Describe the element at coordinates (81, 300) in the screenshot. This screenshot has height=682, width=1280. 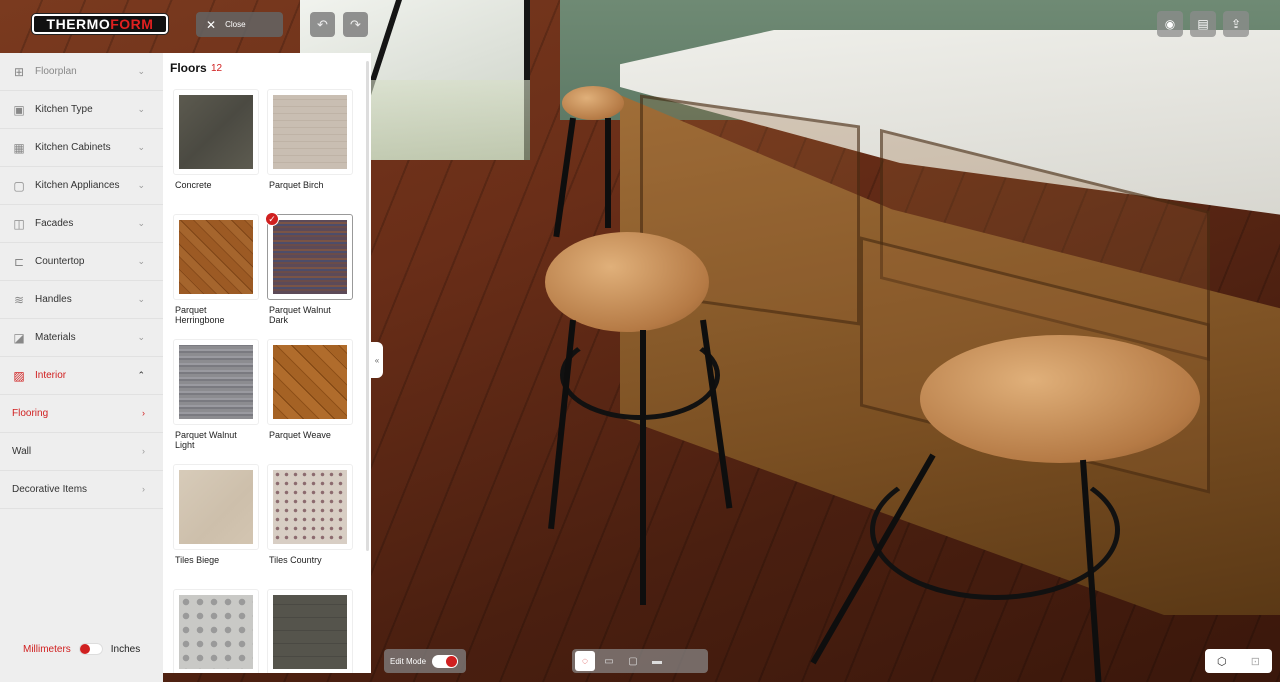
I see `sidebar-item-handles: ≋ Handles ⌄` at that location.